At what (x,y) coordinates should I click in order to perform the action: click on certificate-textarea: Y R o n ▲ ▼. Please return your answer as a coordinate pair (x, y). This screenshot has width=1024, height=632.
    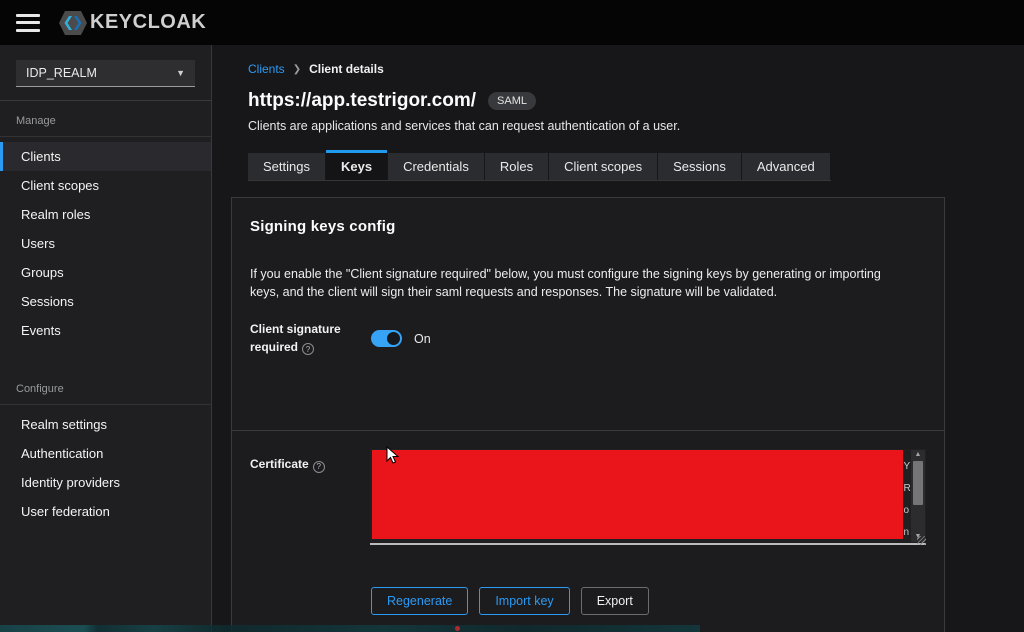
    Looking at the image, I should click on (648, 497).